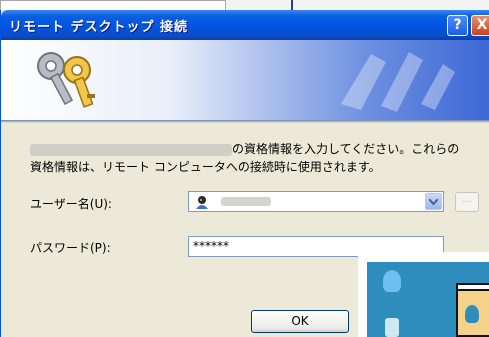 This screenshot has height=337, width=489. Describe the element at coordinates (392, 327) in the screenshot. I see `document-icon` at that location.